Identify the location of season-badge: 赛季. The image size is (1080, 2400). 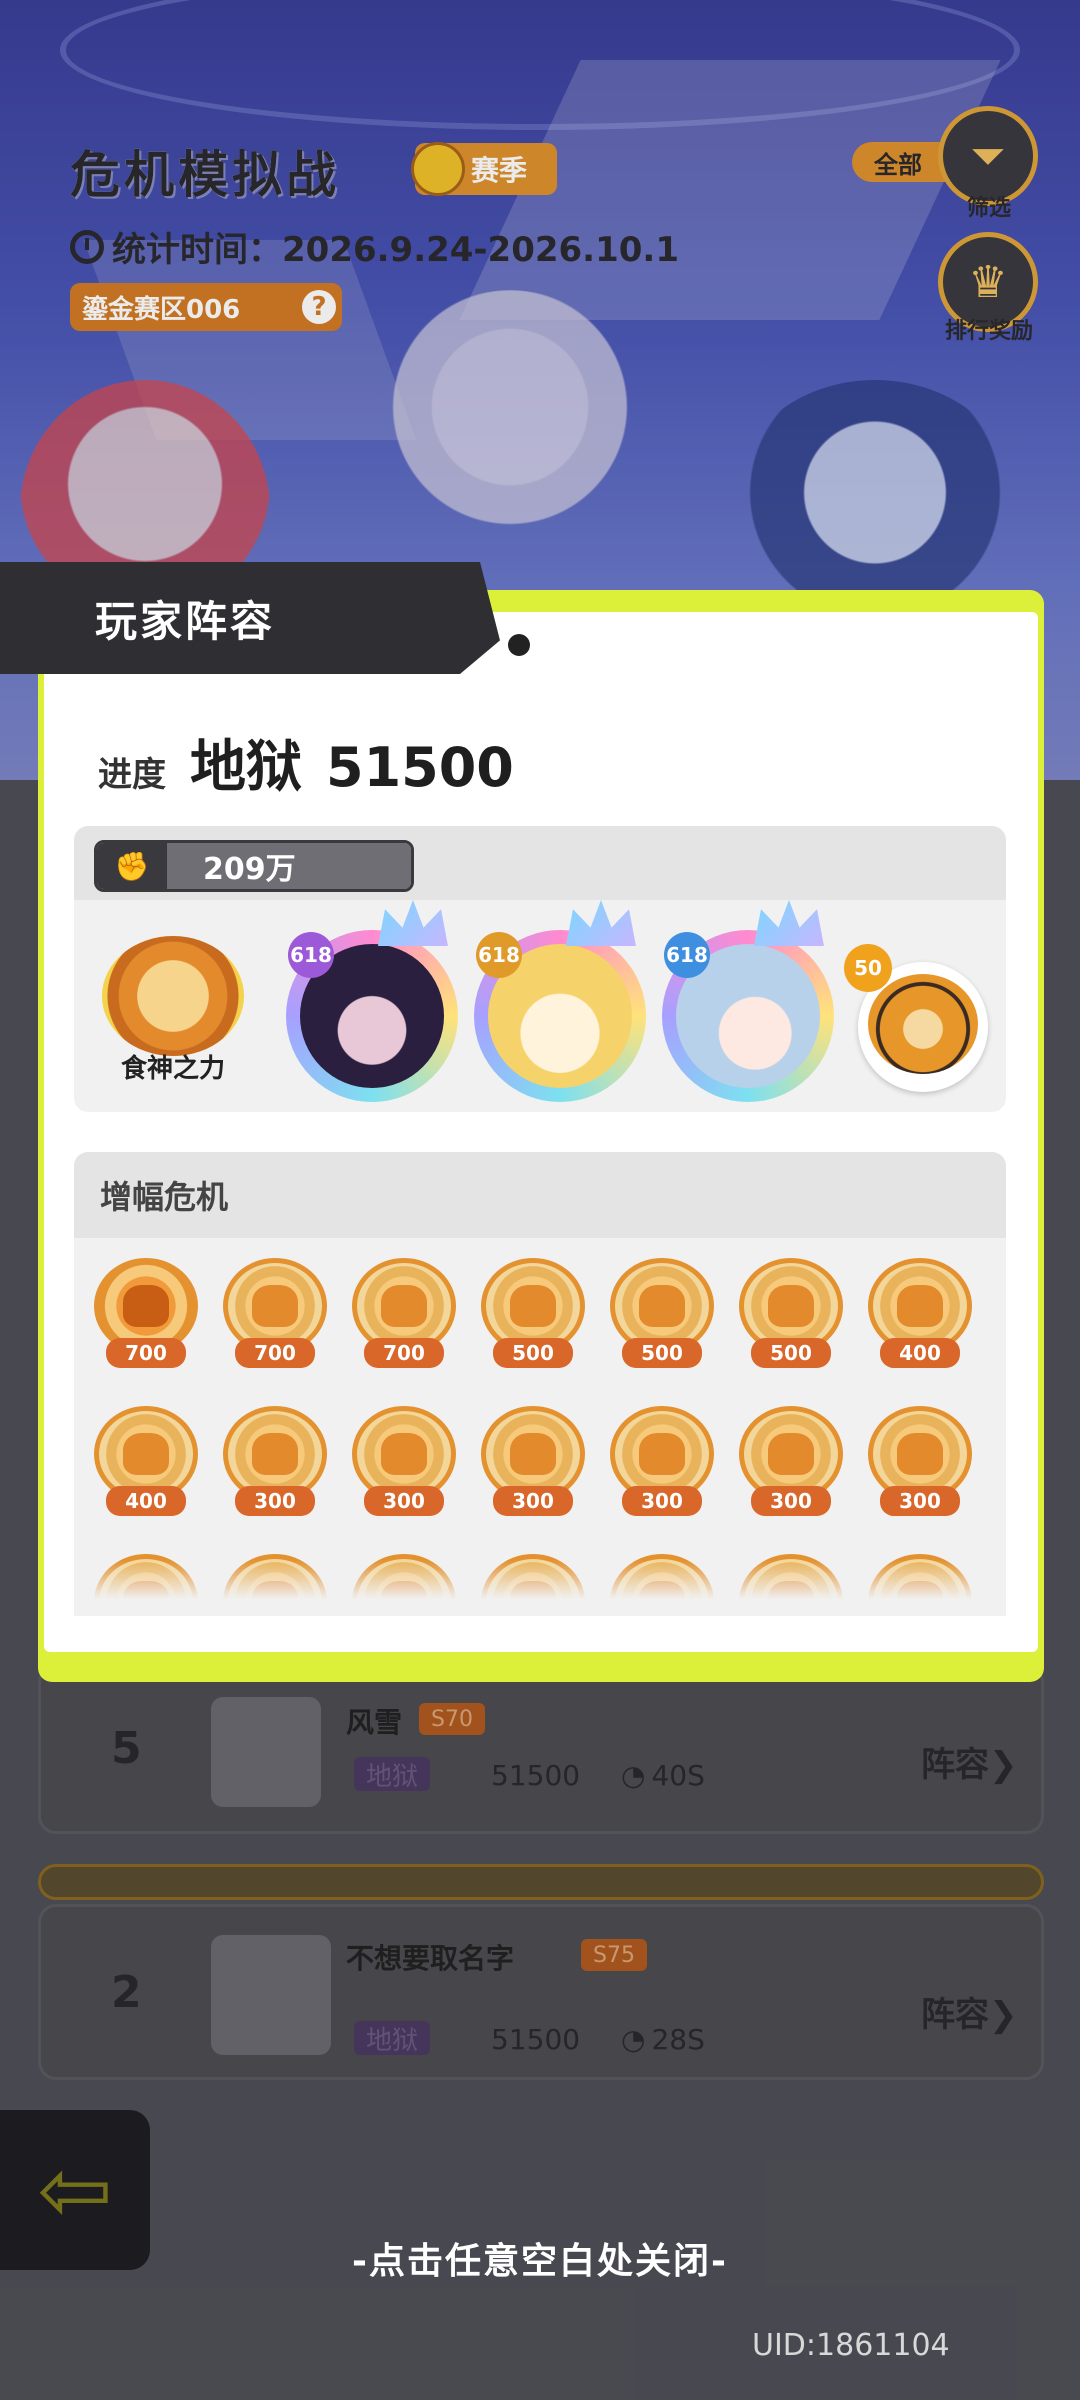
(484, 169).